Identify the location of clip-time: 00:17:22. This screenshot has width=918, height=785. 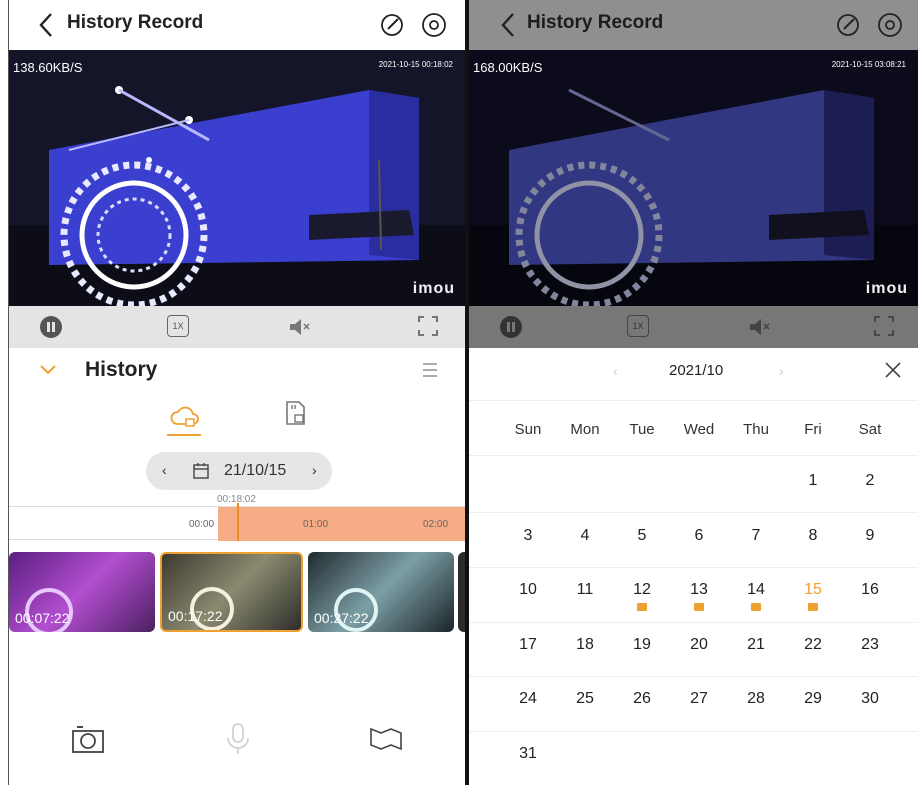
(195, 616).